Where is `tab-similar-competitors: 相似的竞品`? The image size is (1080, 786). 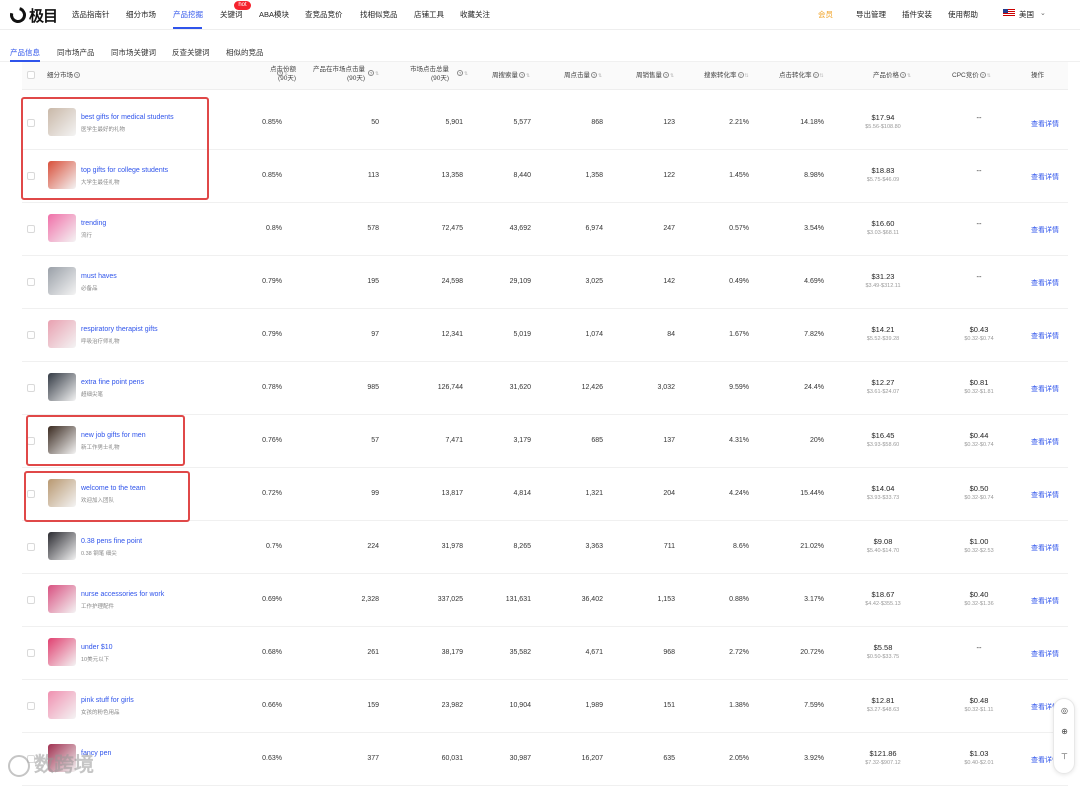
tab-similar-competitors: 相似的竞品 is located at coordinates (245, 52).